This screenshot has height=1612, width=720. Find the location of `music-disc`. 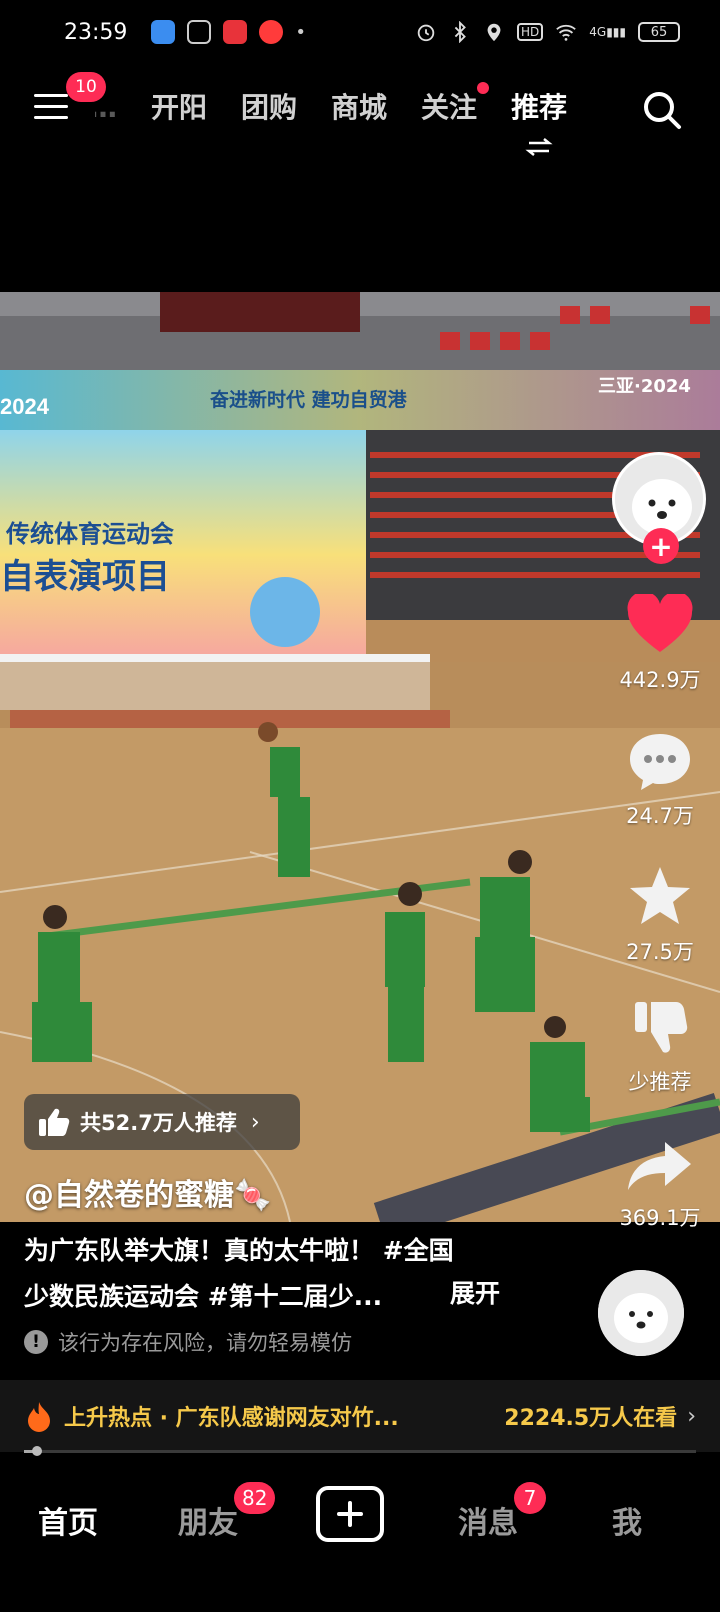

music-disc is located at coordinates (641, 1313).